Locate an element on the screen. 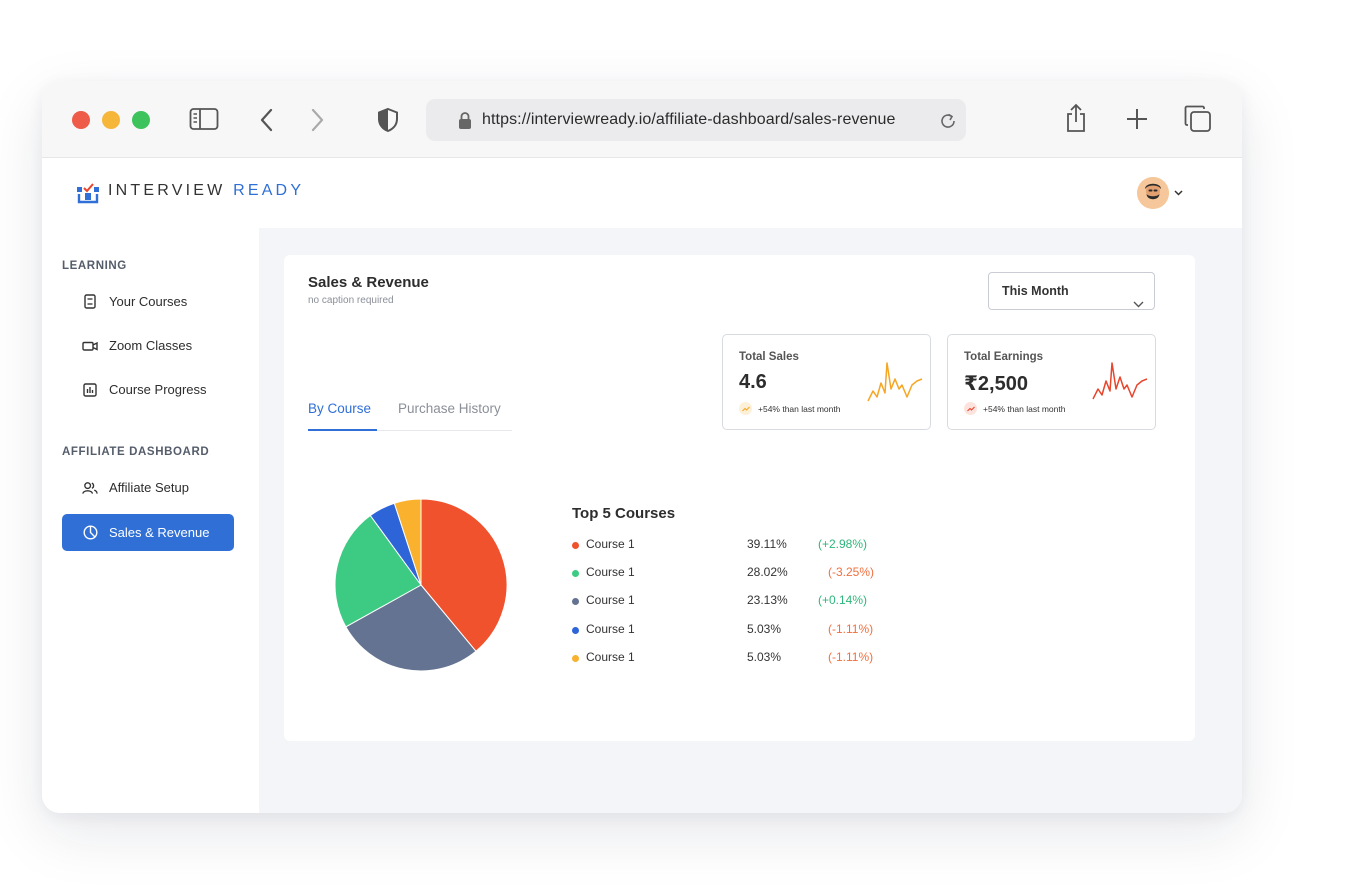 This screenshot has height=891, width=1359. chevron-down-icon is located at coordinates (1138, 304).